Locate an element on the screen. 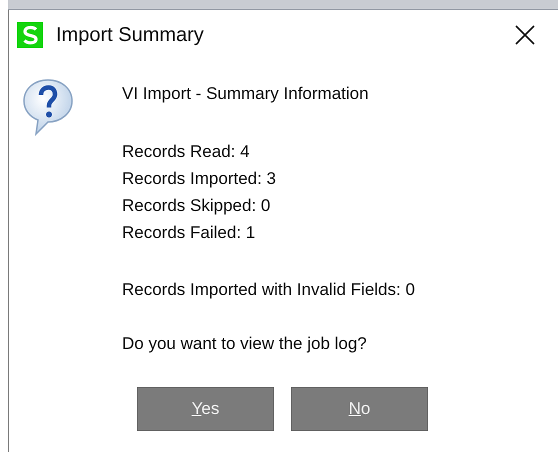  dialog-button: No is located at coordinates (359, 409).